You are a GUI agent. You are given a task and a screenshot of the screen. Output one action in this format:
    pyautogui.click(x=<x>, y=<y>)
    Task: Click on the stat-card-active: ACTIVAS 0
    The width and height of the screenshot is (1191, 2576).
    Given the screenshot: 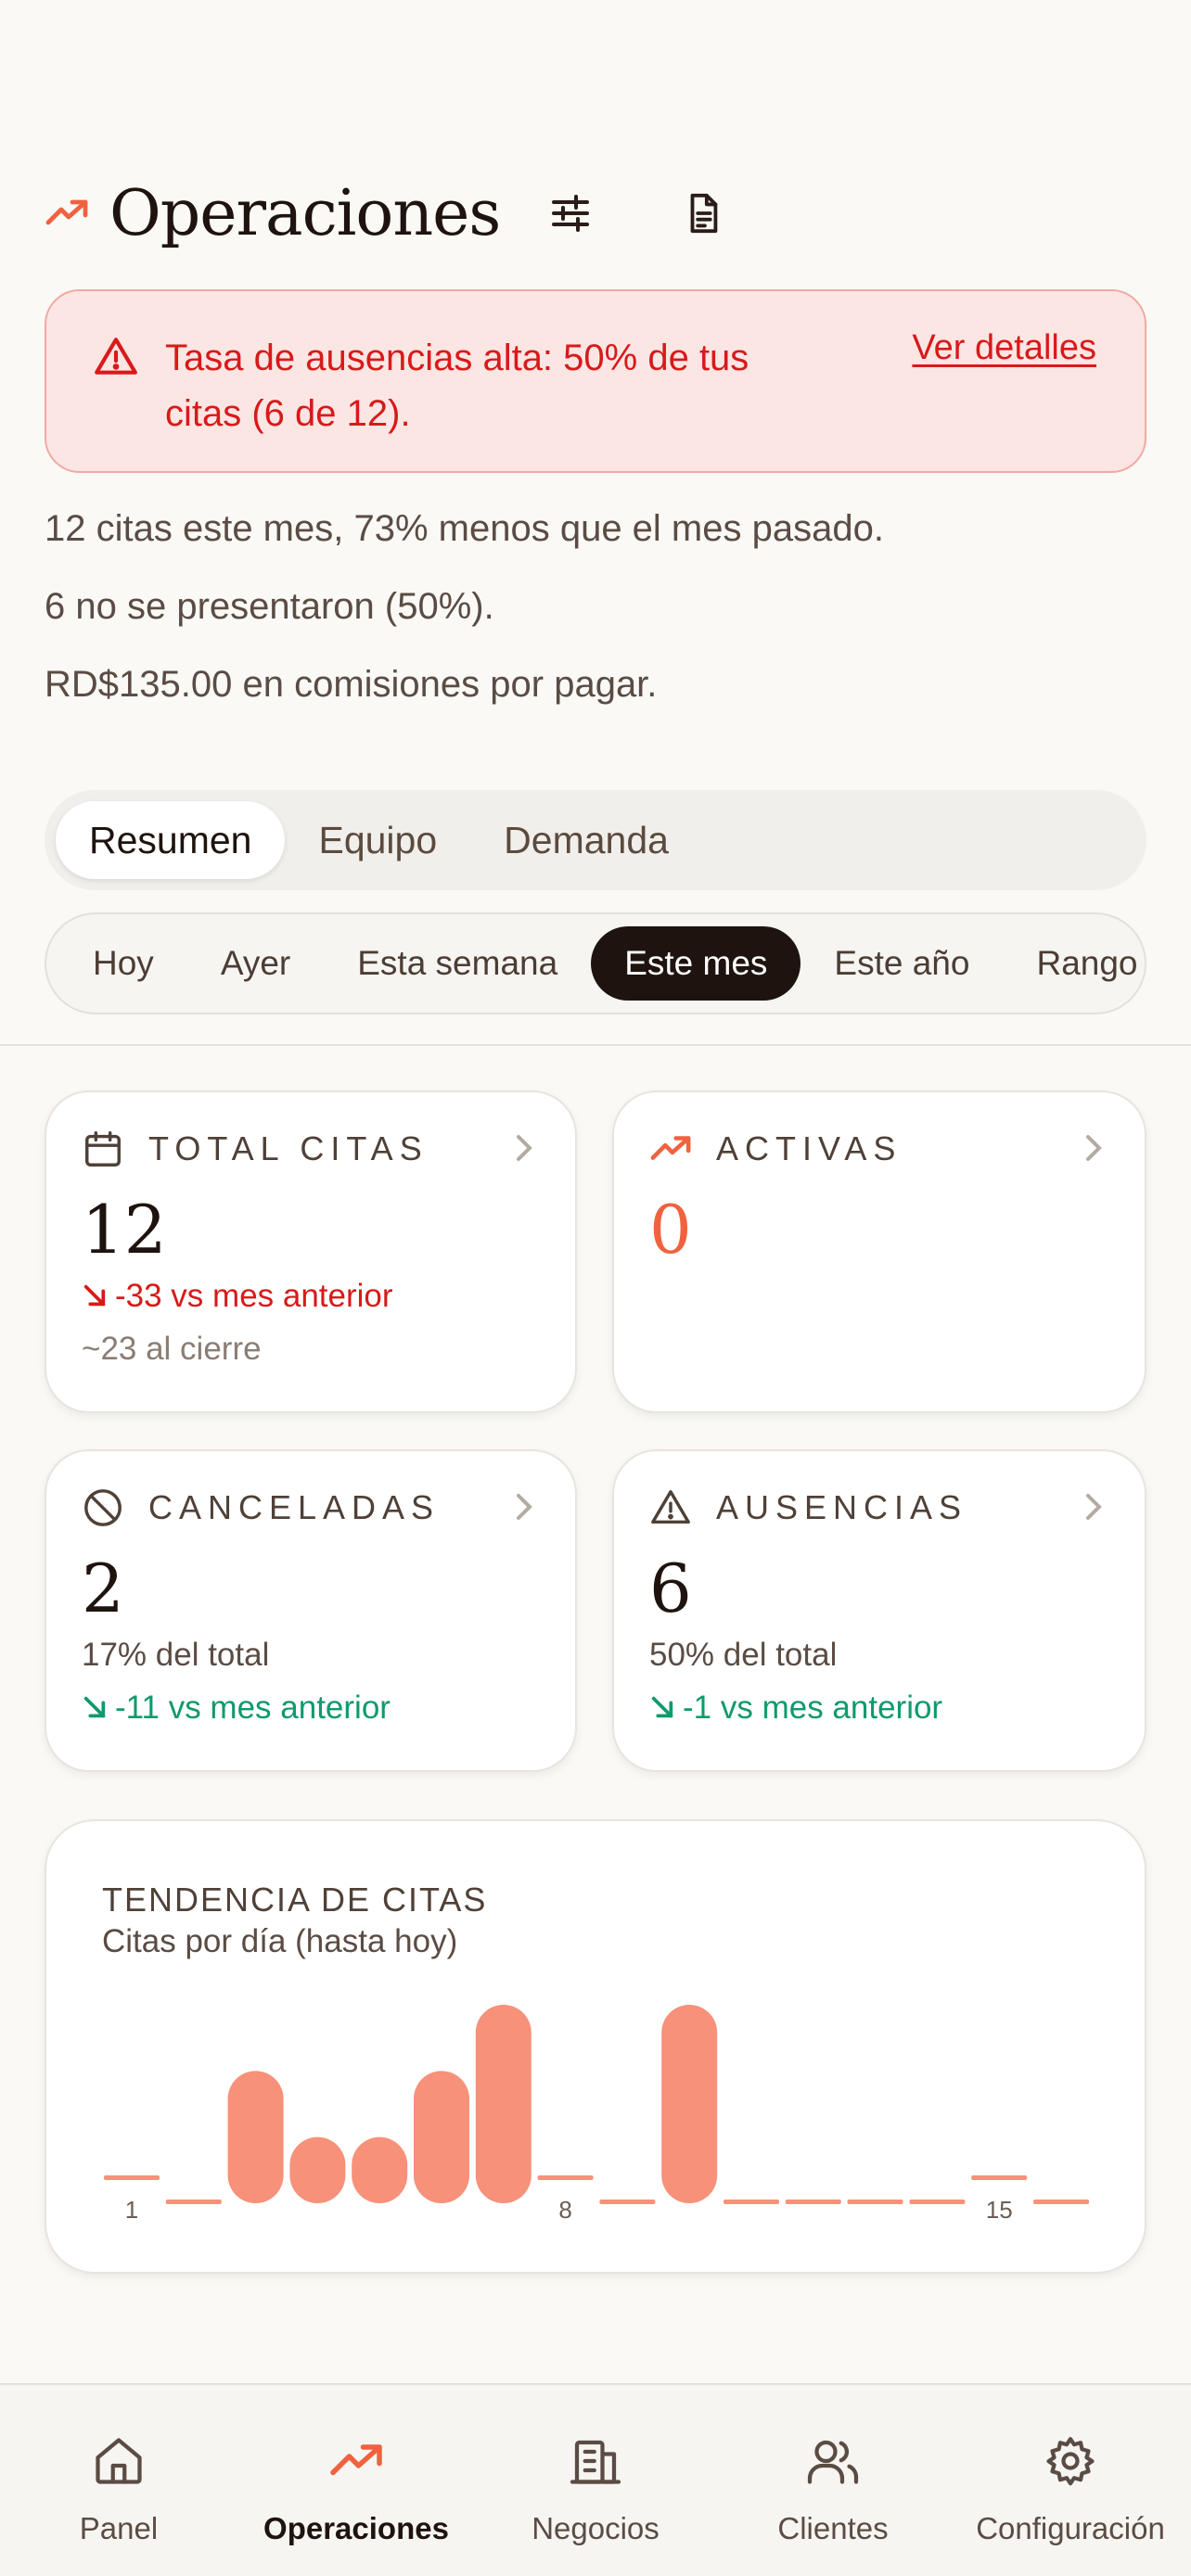 What is the action you would take?
    pyautogui.click(x=879, y=1251)
    